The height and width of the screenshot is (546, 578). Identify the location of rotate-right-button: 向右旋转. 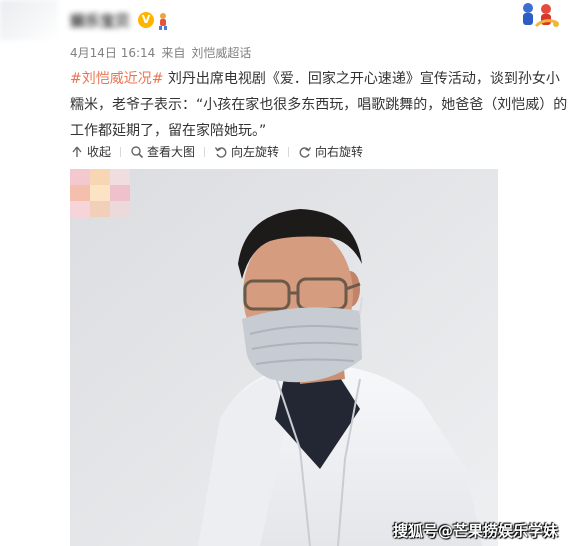
(330, 151).